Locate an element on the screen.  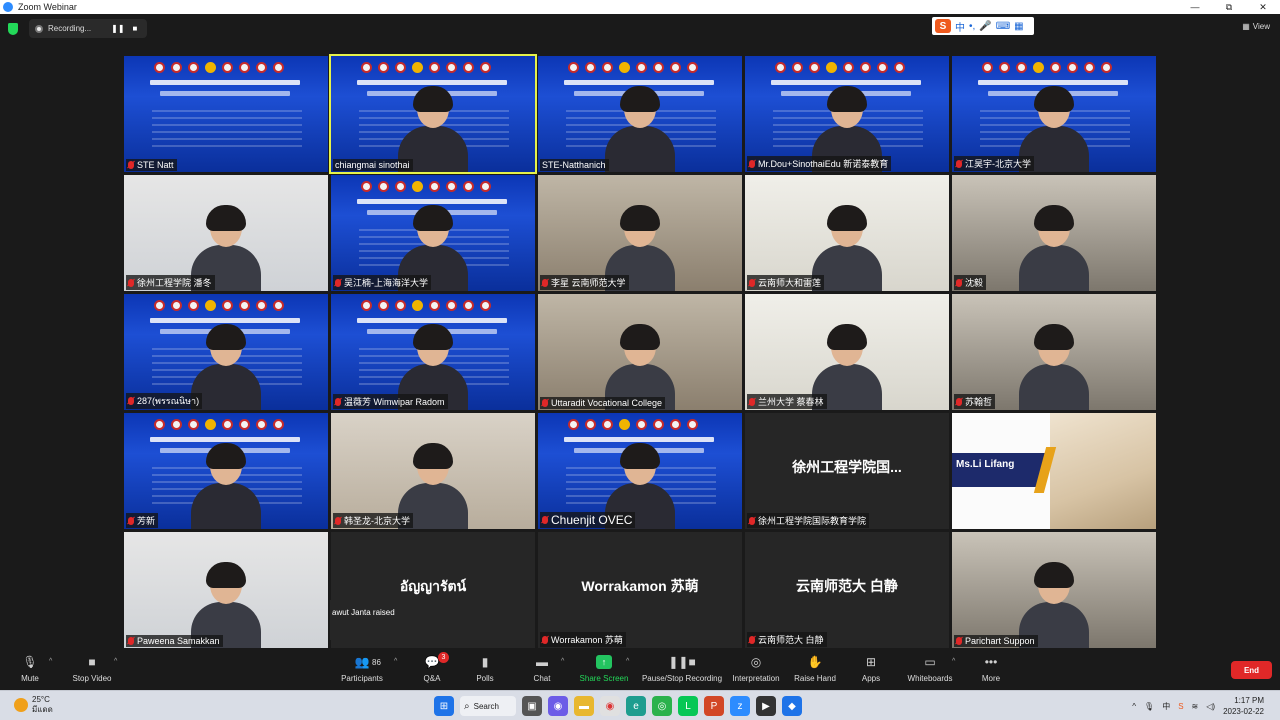
video-tile: 苏翰哲 is located at coordinates (1054, 352).